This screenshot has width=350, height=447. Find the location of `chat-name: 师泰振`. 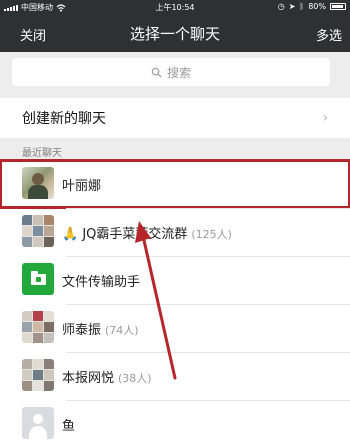

chat-name: 师泰振 is located at coordinates (82, 330).